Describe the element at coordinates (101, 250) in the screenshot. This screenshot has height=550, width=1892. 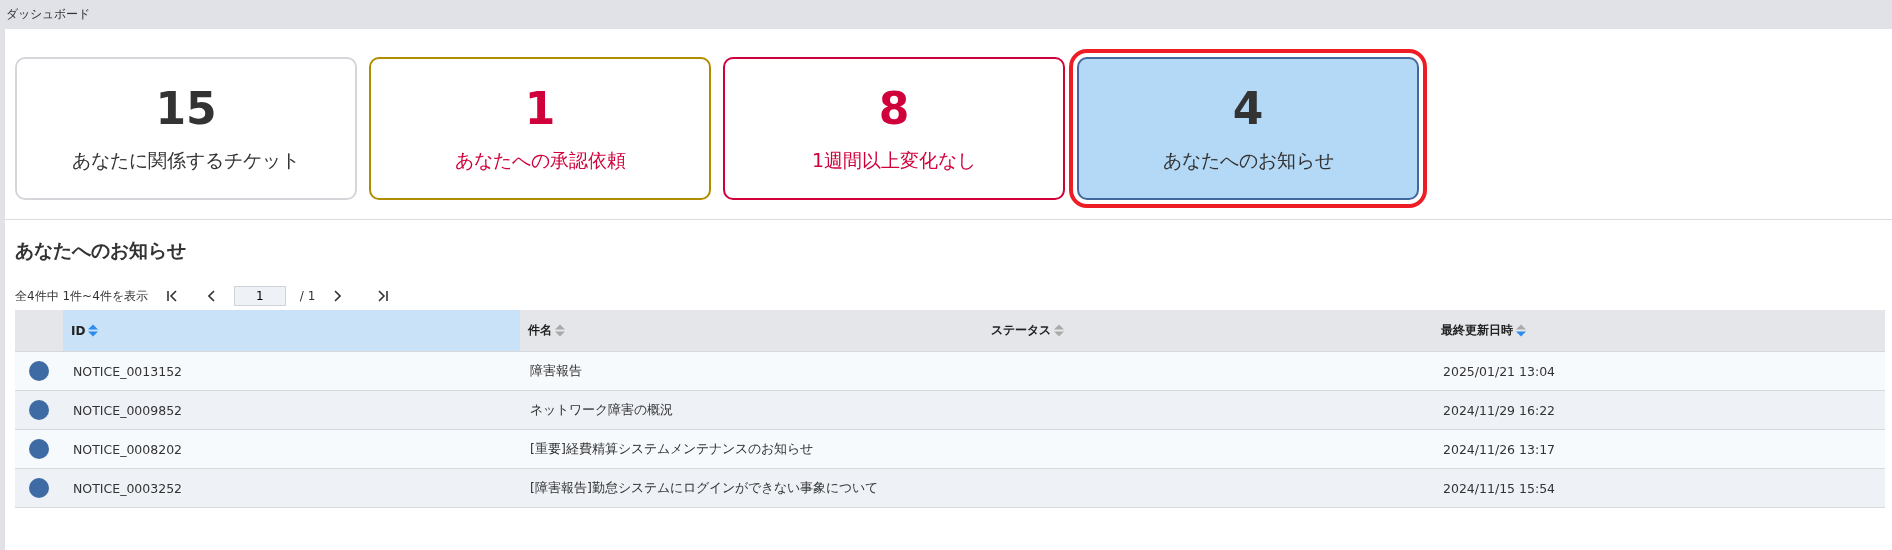
I see `section-title: あなたへのお知らせ` at that location.